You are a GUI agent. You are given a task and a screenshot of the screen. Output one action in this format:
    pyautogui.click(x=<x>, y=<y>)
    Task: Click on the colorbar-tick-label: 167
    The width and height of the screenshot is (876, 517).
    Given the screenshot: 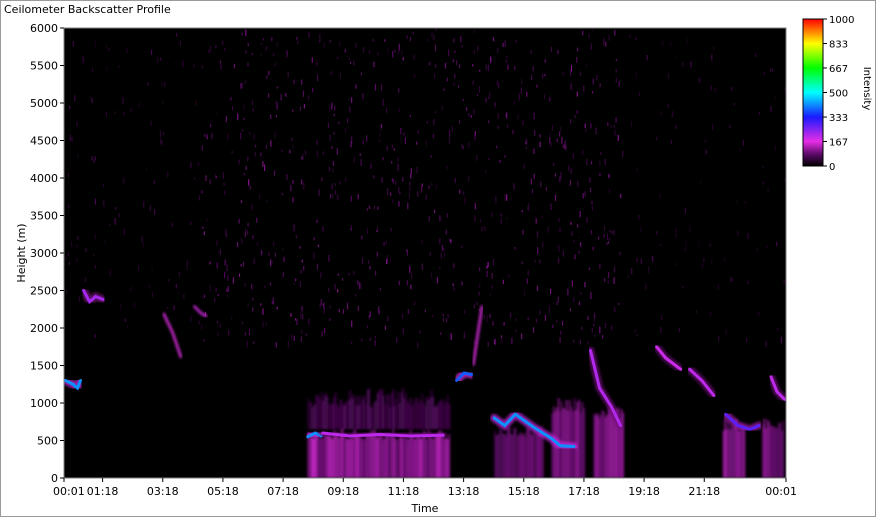 What is the action you would take?
    pyautogui.click(x=838, y=142)
    